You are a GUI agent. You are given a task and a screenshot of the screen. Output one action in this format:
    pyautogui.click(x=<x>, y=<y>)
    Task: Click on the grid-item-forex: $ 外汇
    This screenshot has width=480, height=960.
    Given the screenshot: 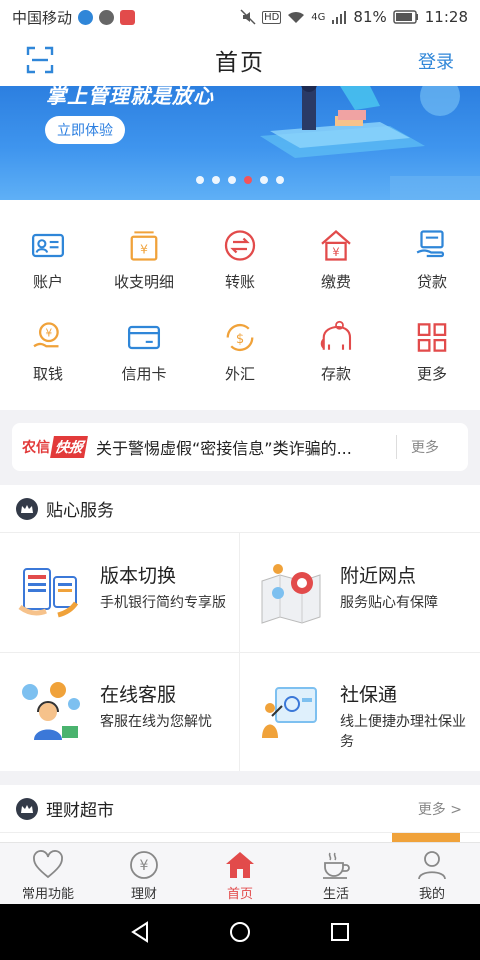 What is the action you would take?
    pyautogui.click(x=240, y=338)
    